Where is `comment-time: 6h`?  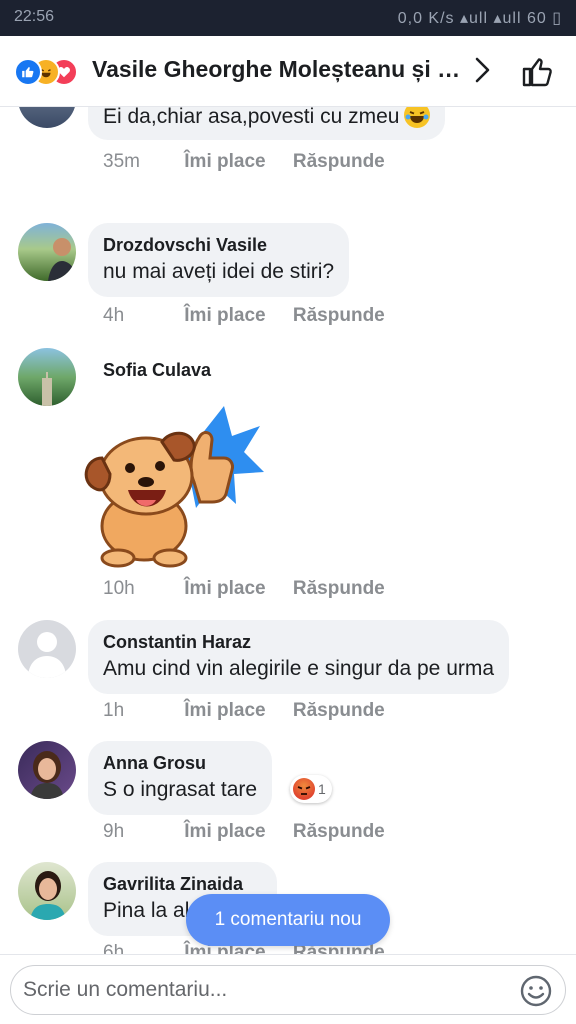
comment-time: 6h is located at coordinates (114, 948).